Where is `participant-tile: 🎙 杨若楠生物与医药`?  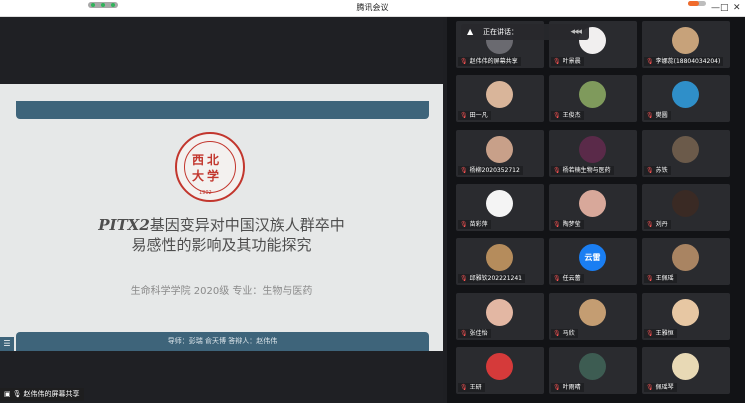
participant-tile: 🎙 杨若楠生物与医药 is located at coordinates (593, 153).